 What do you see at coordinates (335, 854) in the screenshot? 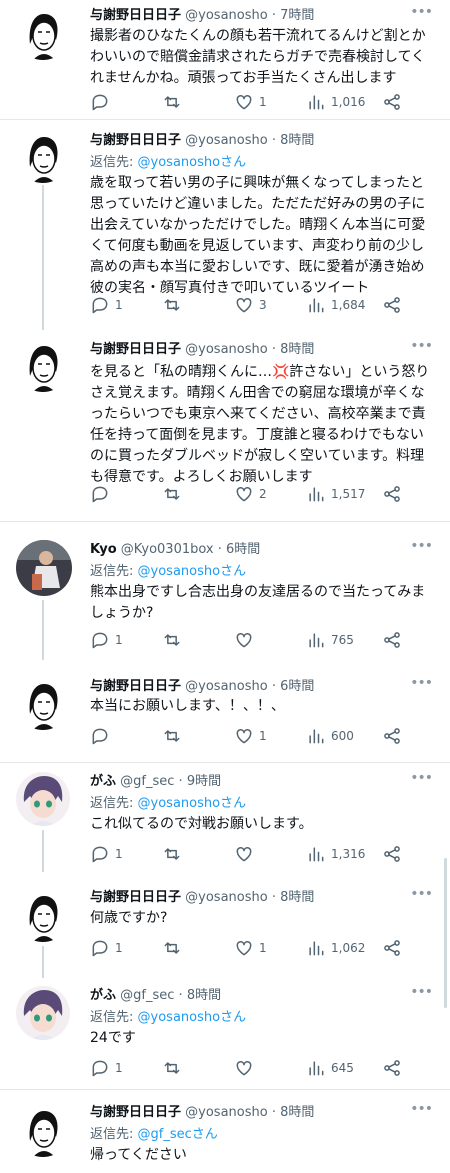
I see `views-button: 1,316` at bounding box center [335, 854].